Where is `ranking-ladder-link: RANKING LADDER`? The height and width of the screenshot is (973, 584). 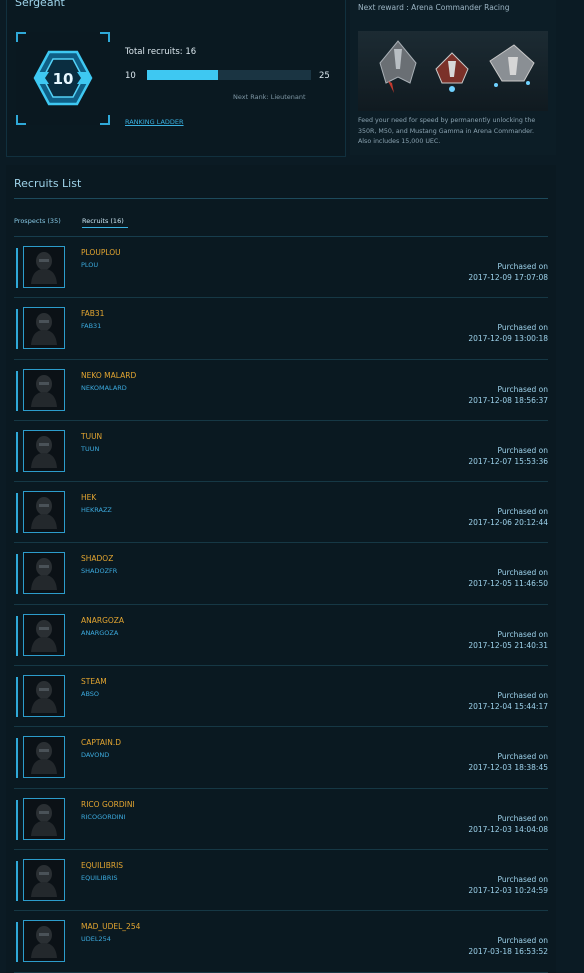 ranking-ladder-link: RANKING LADDER is located at coordinates (154, 122).